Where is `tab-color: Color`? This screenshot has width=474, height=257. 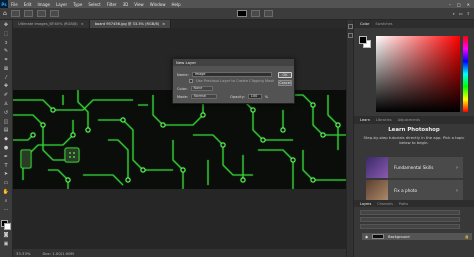
tab-color: Color is located at coordinates (364, 24).